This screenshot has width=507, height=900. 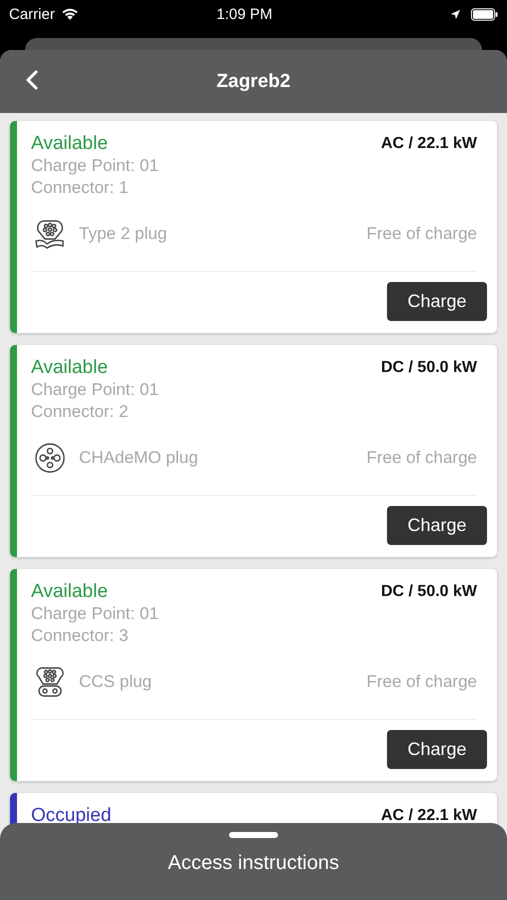 What do you see at coordinates (484, 14) in the screenshot?
I see `battery-icon` at bounding box center [484, 14].